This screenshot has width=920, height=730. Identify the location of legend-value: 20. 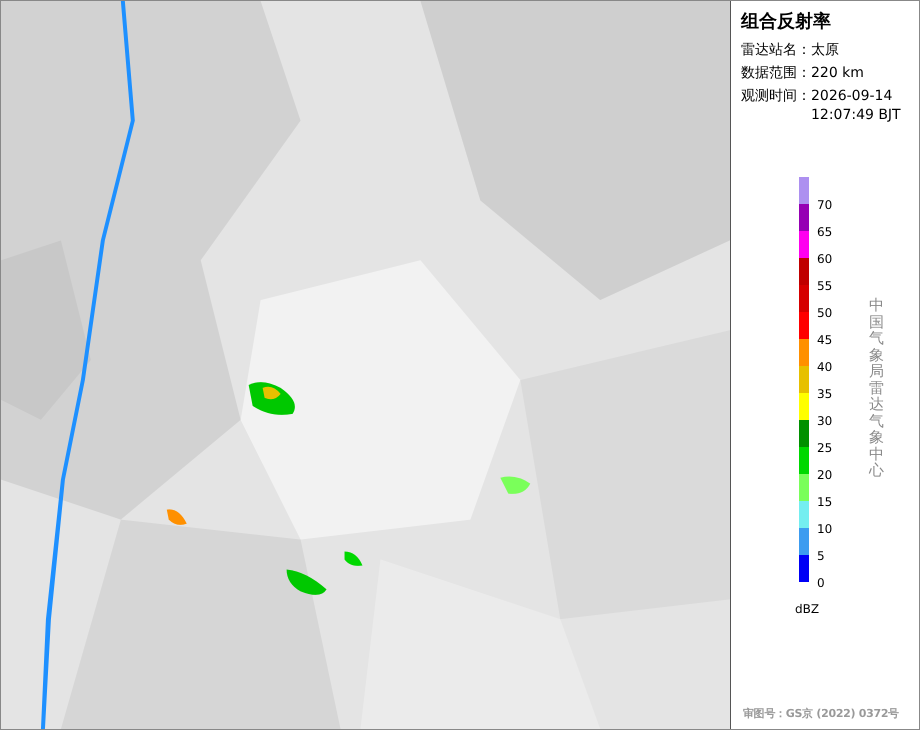
(824, 475).